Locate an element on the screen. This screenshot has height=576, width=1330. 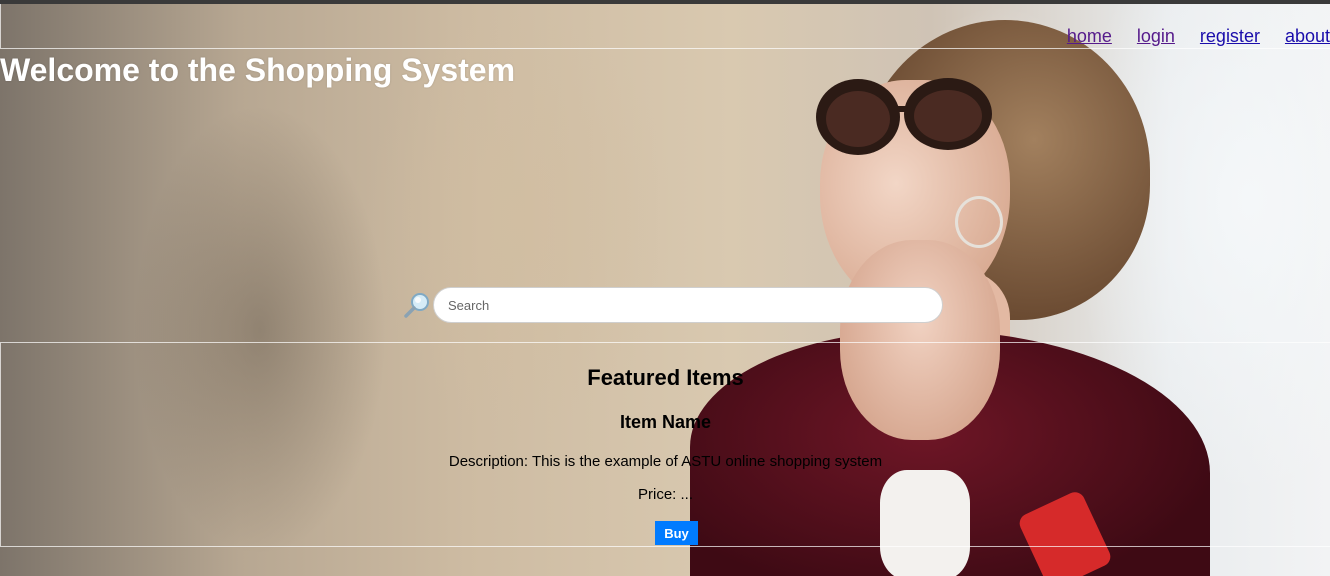
nav-register-link: register is located at coordinates (1230, 36).